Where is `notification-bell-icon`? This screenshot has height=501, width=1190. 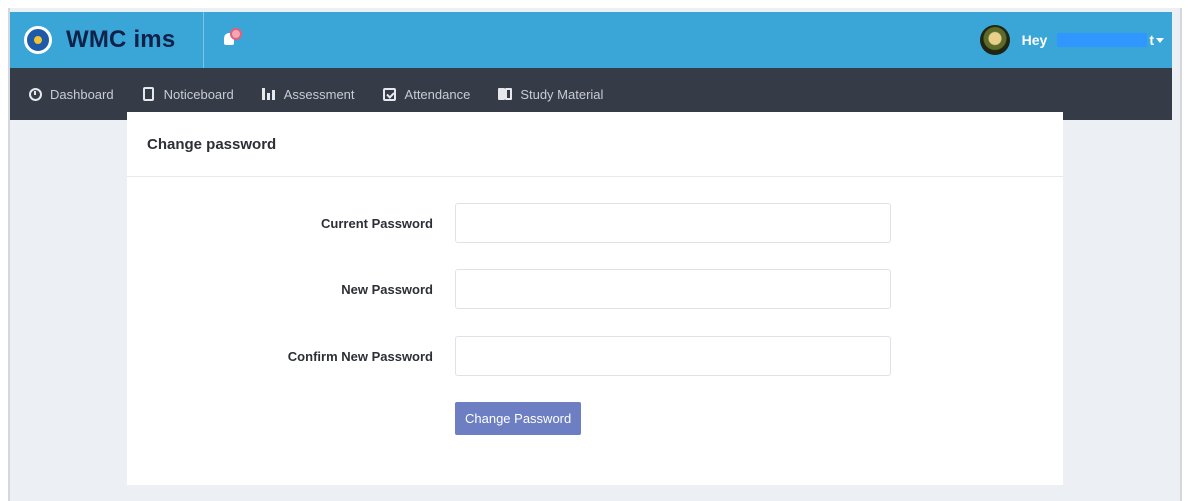
notification-bell-icon is located at coordinates (229, 39).